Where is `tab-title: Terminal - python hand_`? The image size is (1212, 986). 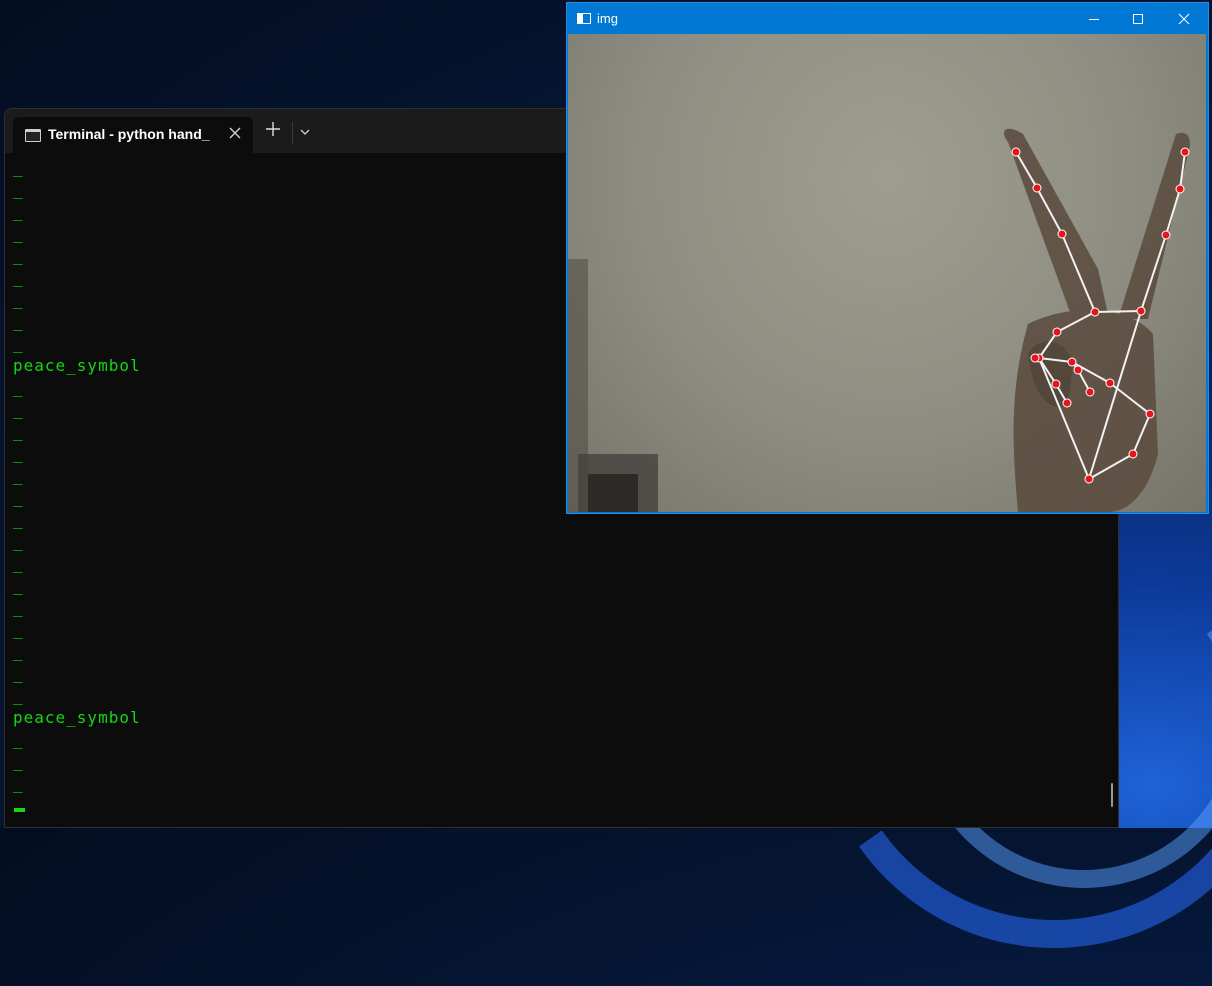
tab-title: Terminal - python hand_ is located at coordinates (129, 134).